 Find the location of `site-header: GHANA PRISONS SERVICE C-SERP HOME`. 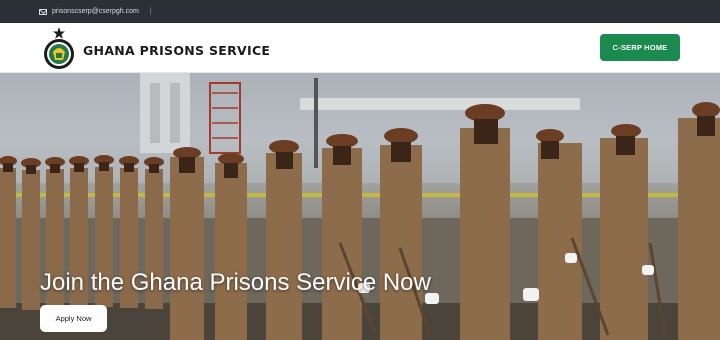

site-header: GHANA PRISONS SERVICE C-SERP HOME is located at coordinates (360, 48).